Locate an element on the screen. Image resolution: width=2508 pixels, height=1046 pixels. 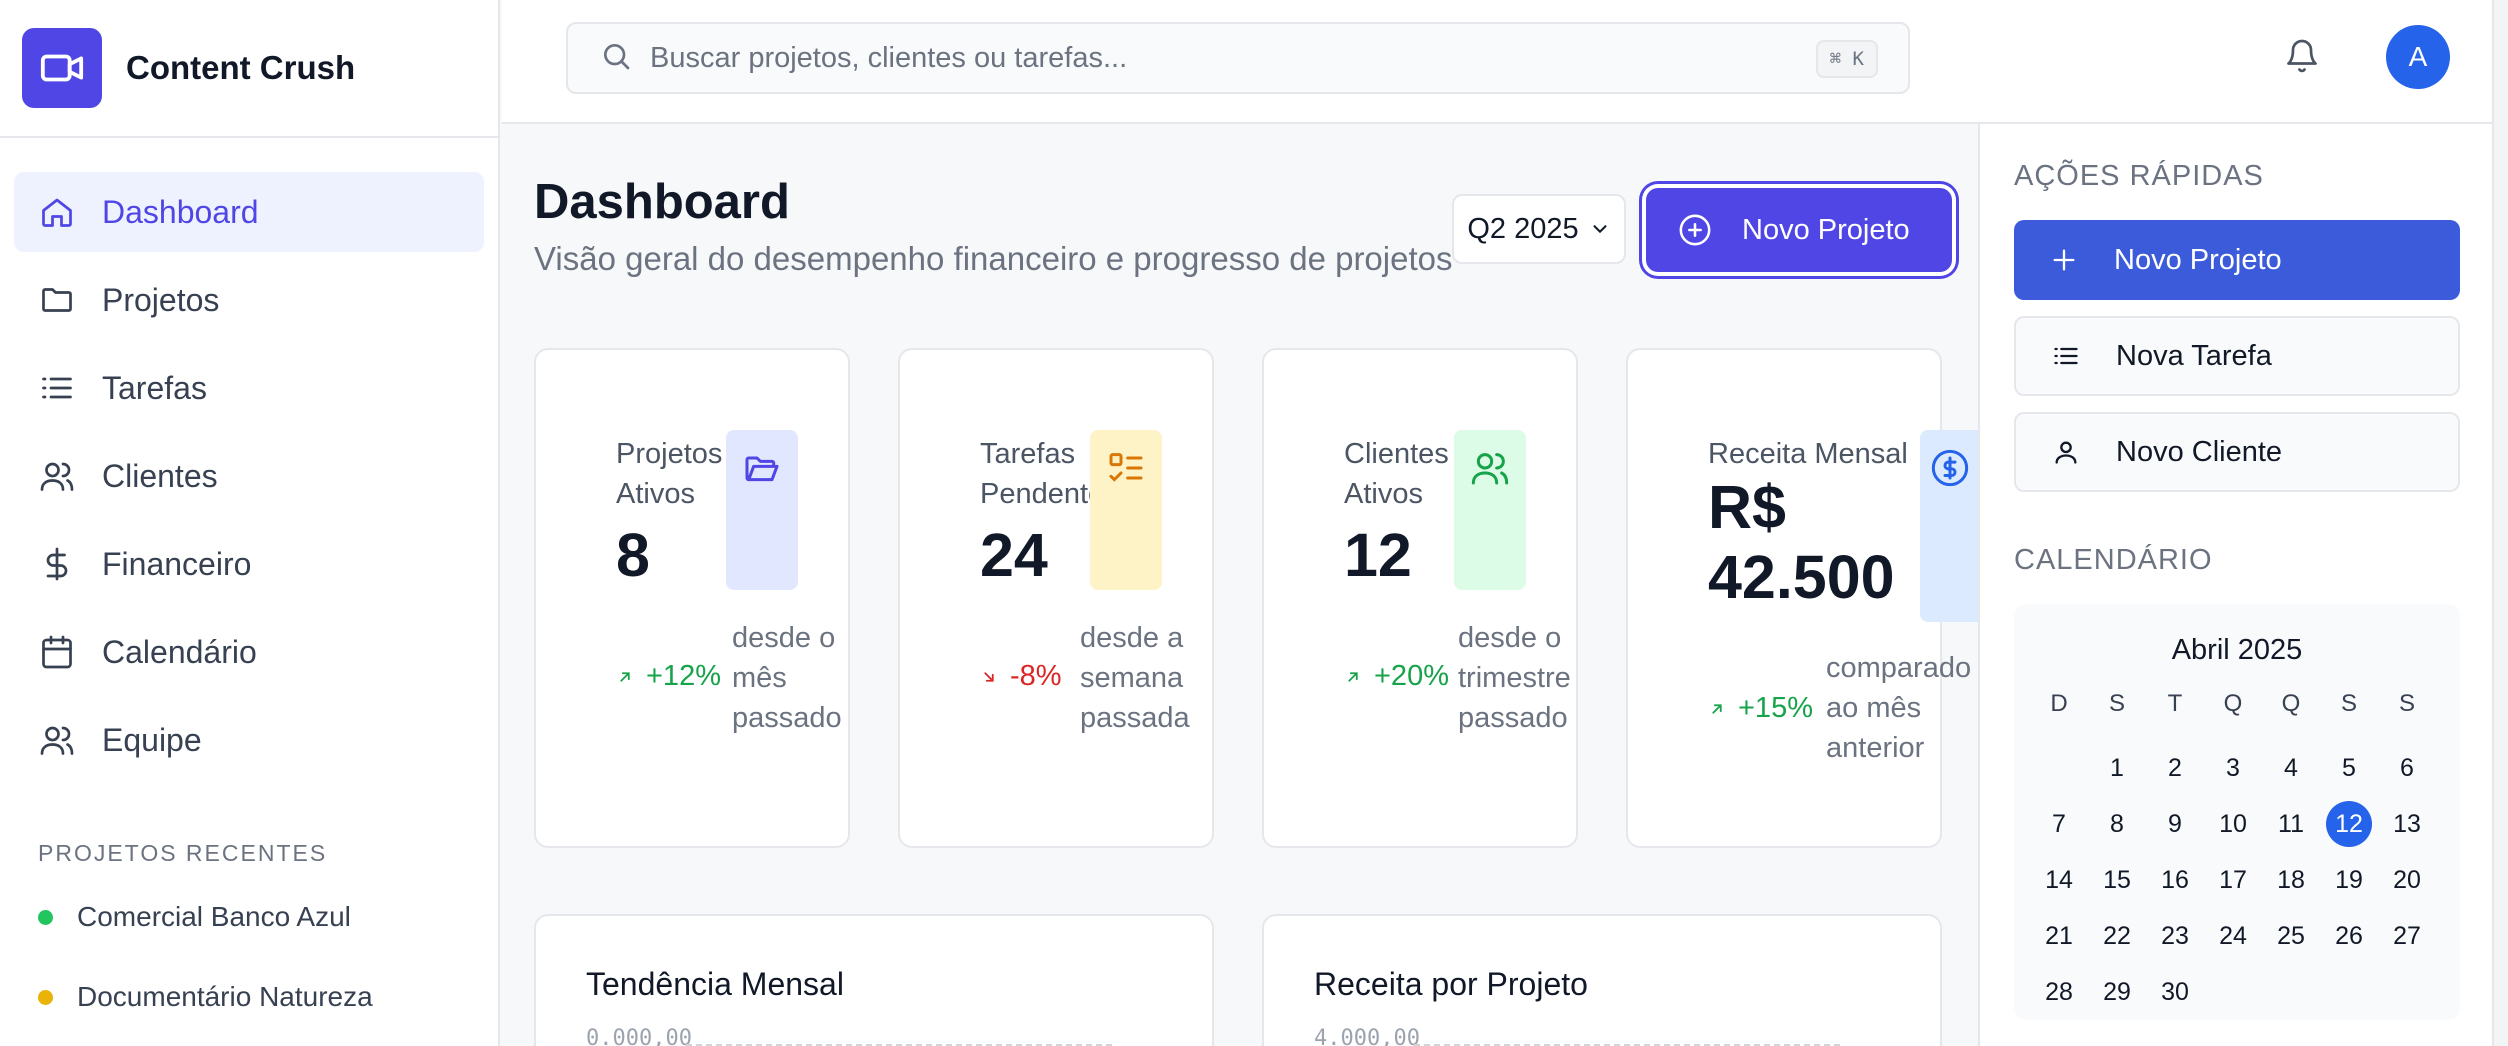
calendar-day: 7 is located at coordinates (2059, 824).